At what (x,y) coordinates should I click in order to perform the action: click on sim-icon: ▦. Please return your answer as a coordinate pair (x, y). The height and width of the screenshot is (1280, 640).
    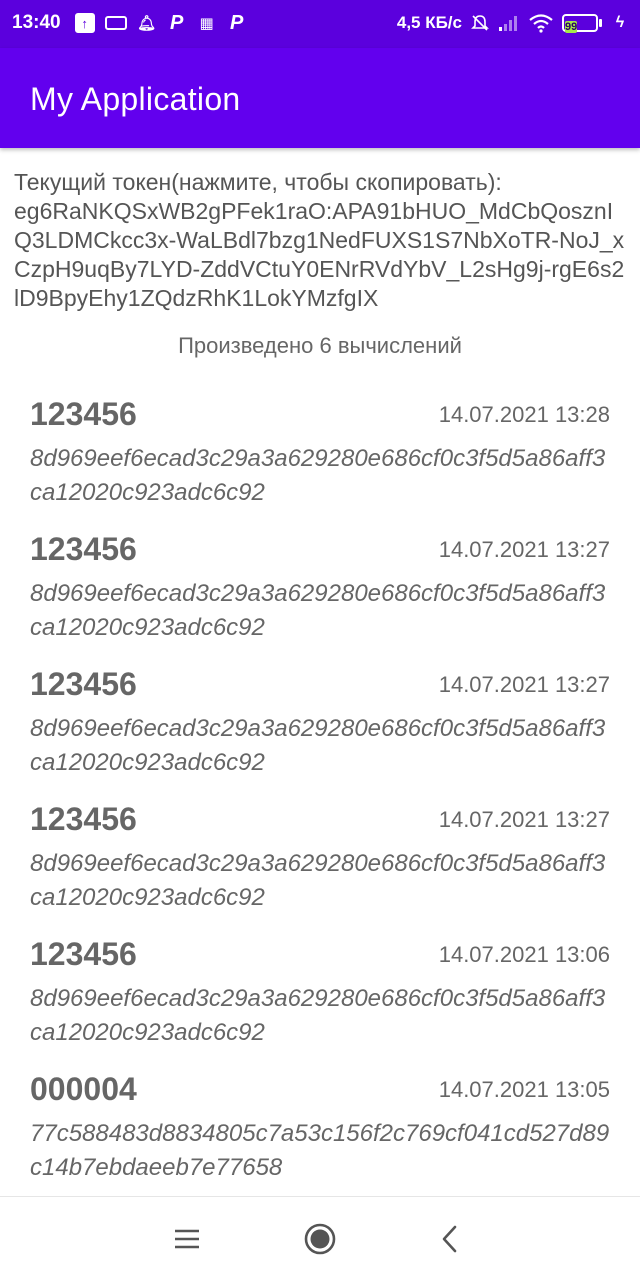
    Looking at the image, I should click on (206, 23).